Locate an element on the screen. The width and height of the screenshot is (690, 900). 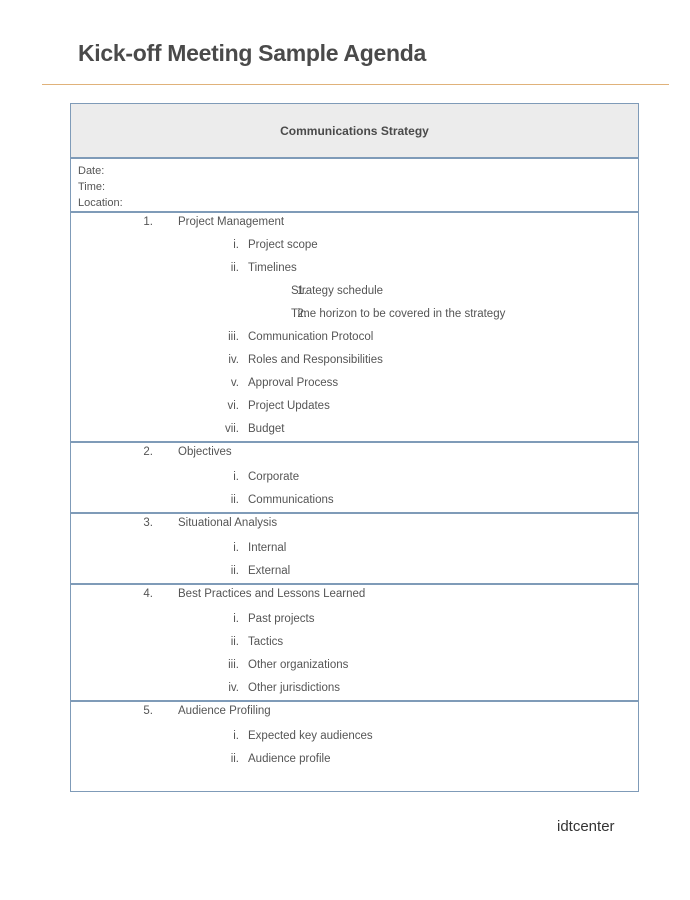
item-number: vi. is located at coordinates (233, 406).